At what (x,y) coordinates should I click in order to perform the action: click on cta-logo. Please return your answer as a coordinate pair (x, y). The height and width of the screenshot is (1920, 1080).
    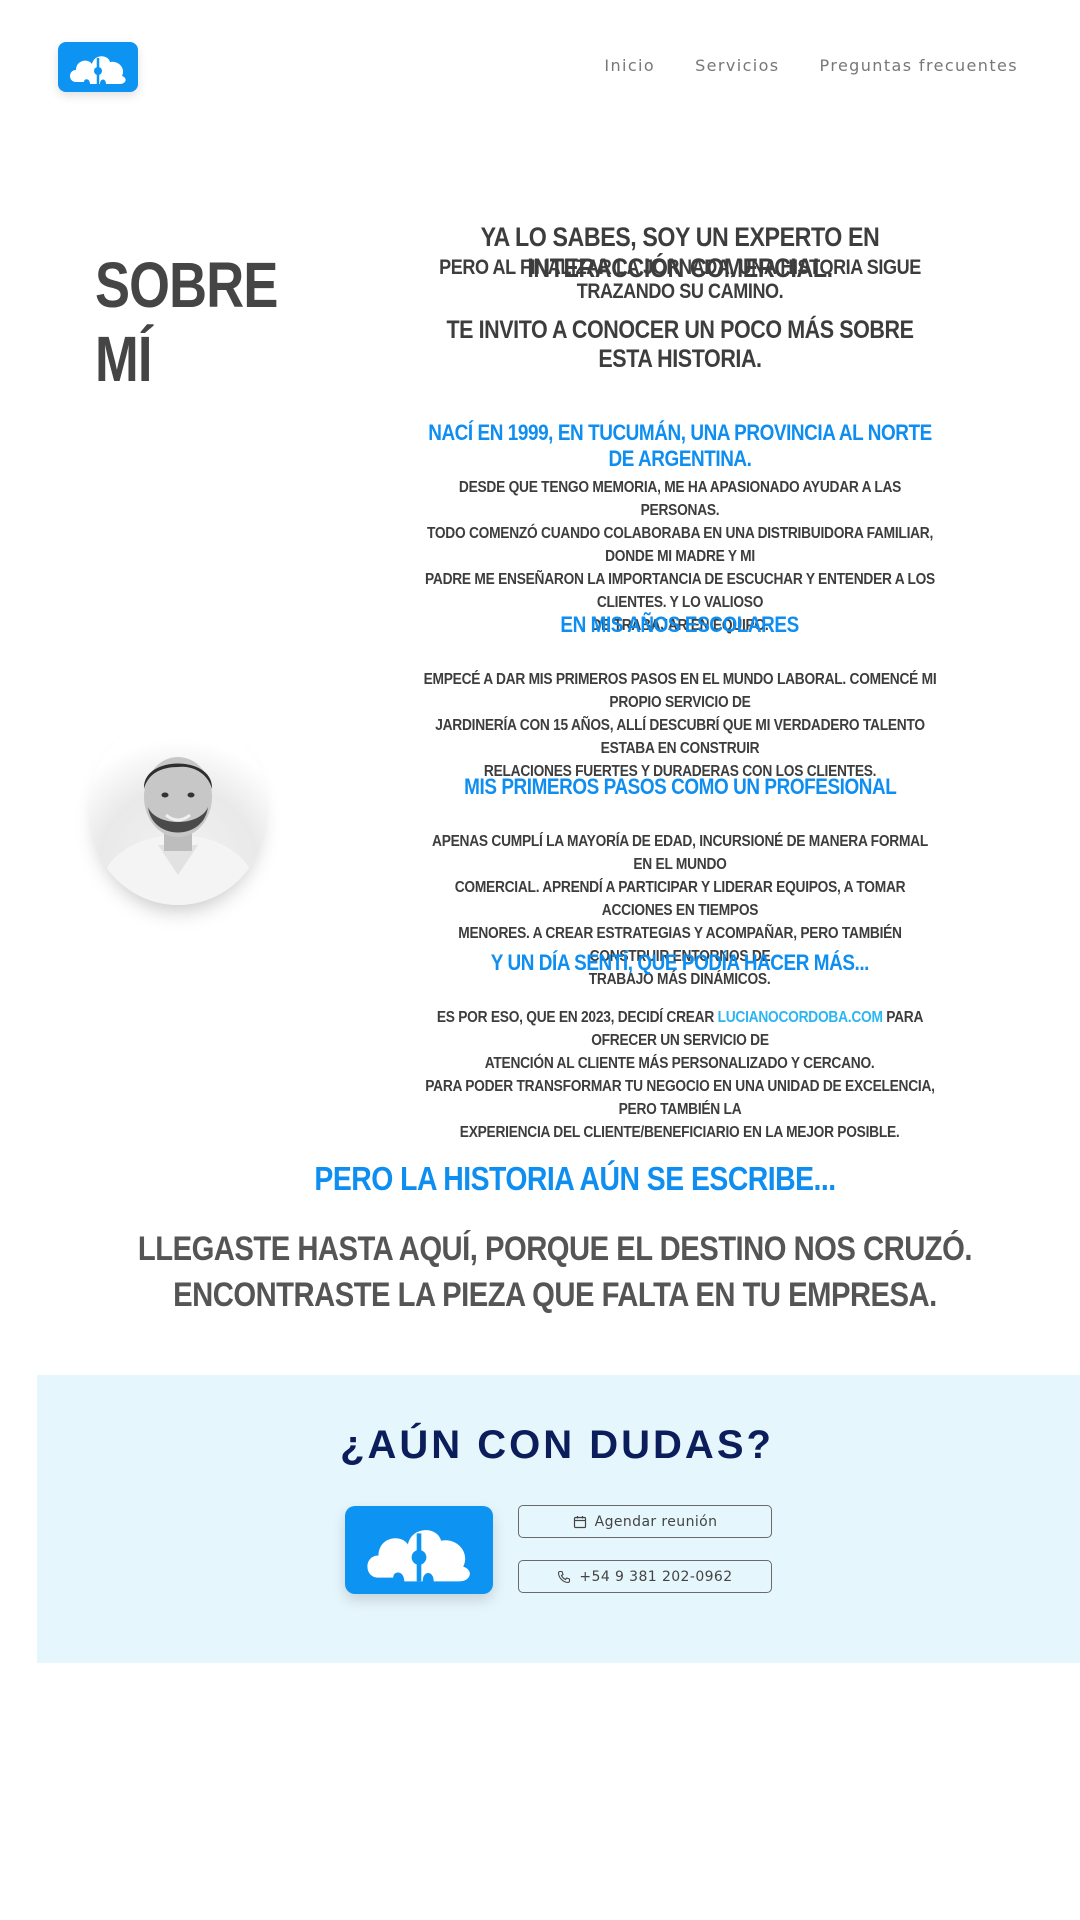
    Looking at the image, I should click on (419, 1550).